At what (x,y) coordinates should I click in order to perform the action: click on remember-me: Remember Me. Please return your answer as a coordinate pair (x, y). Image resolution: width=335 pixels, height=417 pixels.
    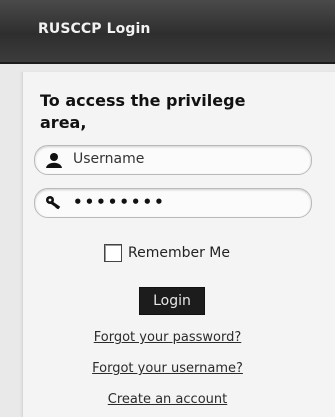
    Looking at the image, I should click on (167, 253).